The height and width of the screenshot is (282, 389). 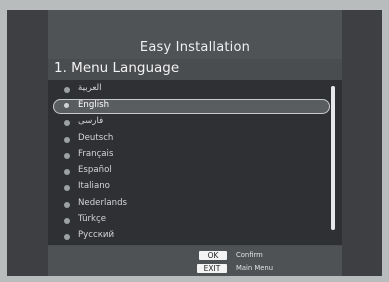 I want to click on language-label: Français, so click(x=96, y=153).